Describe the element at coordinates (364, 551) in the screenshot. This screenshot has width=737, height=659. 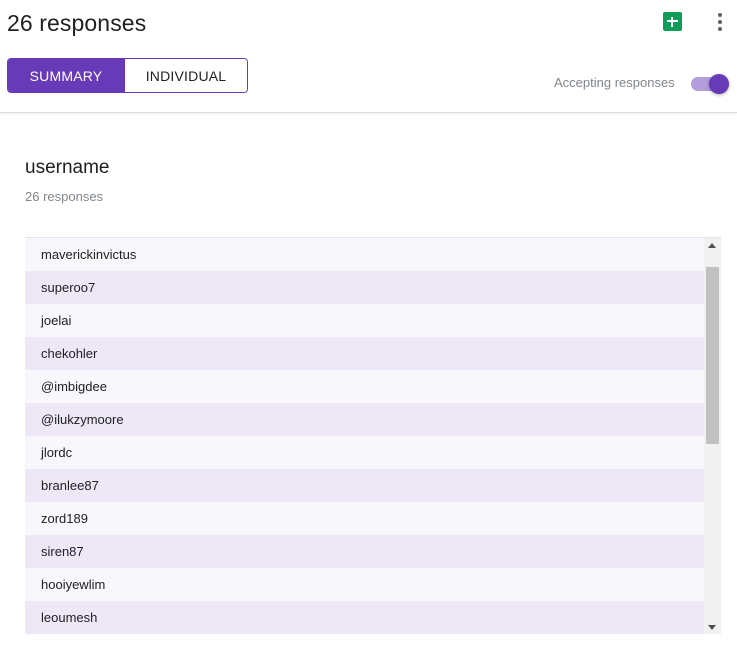
I see `response-row: siren87` at that location.